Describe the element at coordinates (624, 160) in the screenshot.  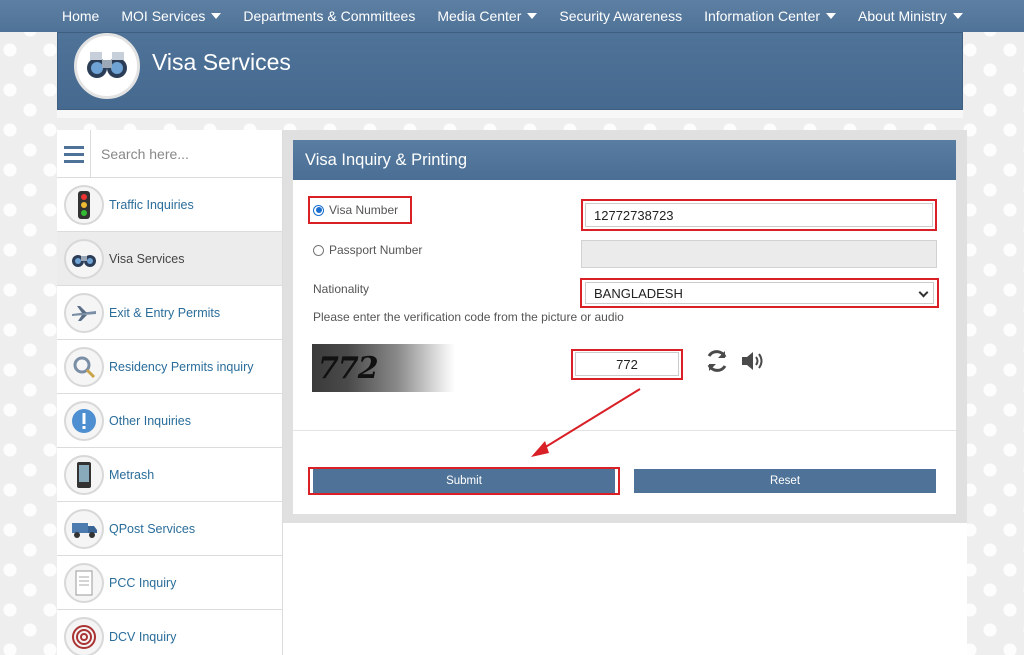
I see `card-header: Visa Inquiry & Printing` at that location.